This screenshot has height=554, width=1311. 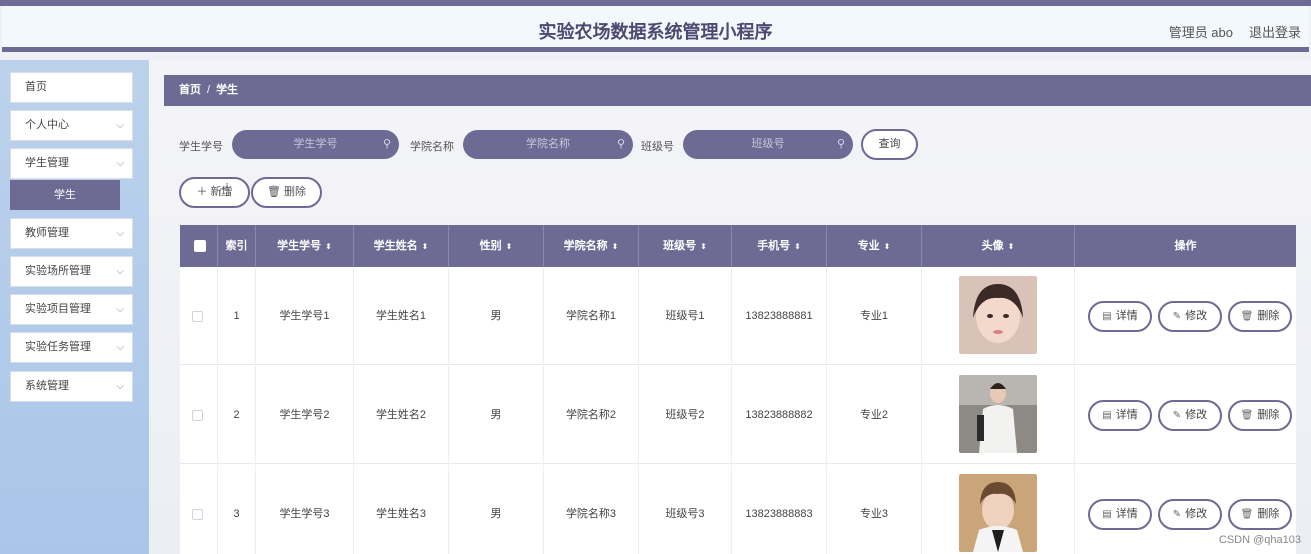 What do you see at coordinates (201, 147) in the screenshot?
I see `student-no-label: 学生学号` at bounding box center [201, 147].